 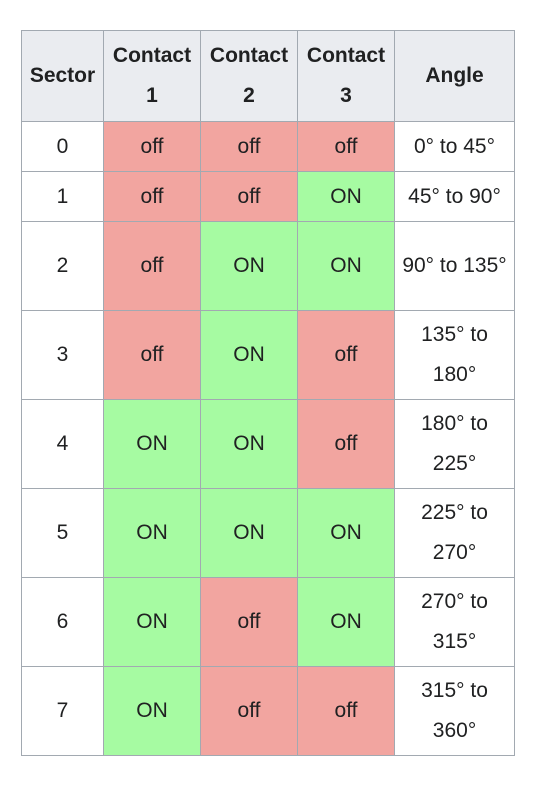 I want to click on header-contact-1: Contact 1, so click(x=152, y=76).